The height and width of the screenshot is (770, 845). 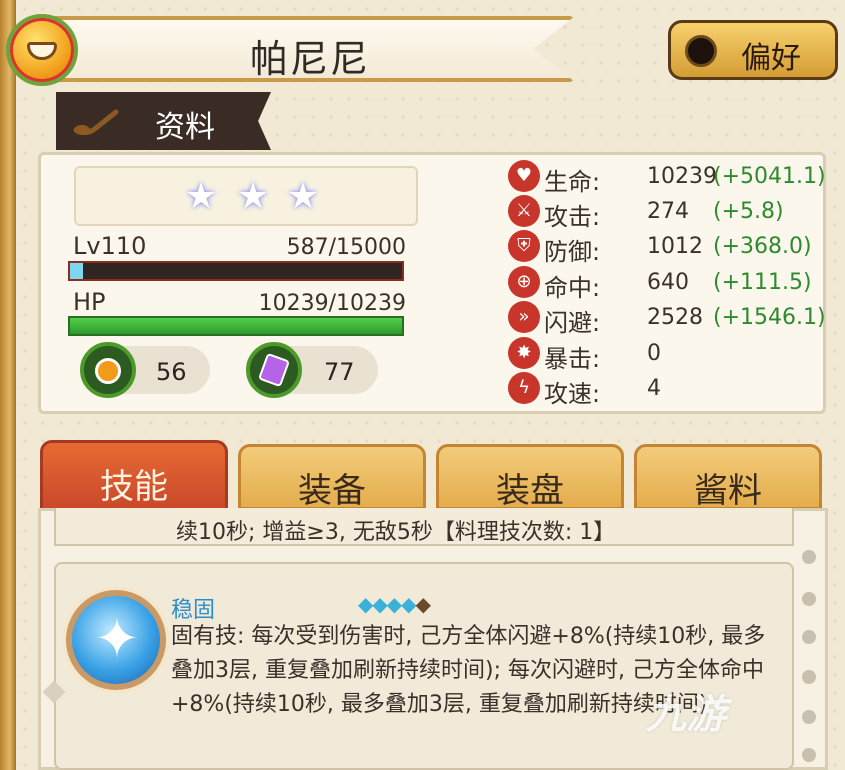 What do you see at coordinates (572, 252) in the screenshot?
I see `stat-name: 防御:` at bounding box center [572, 252].